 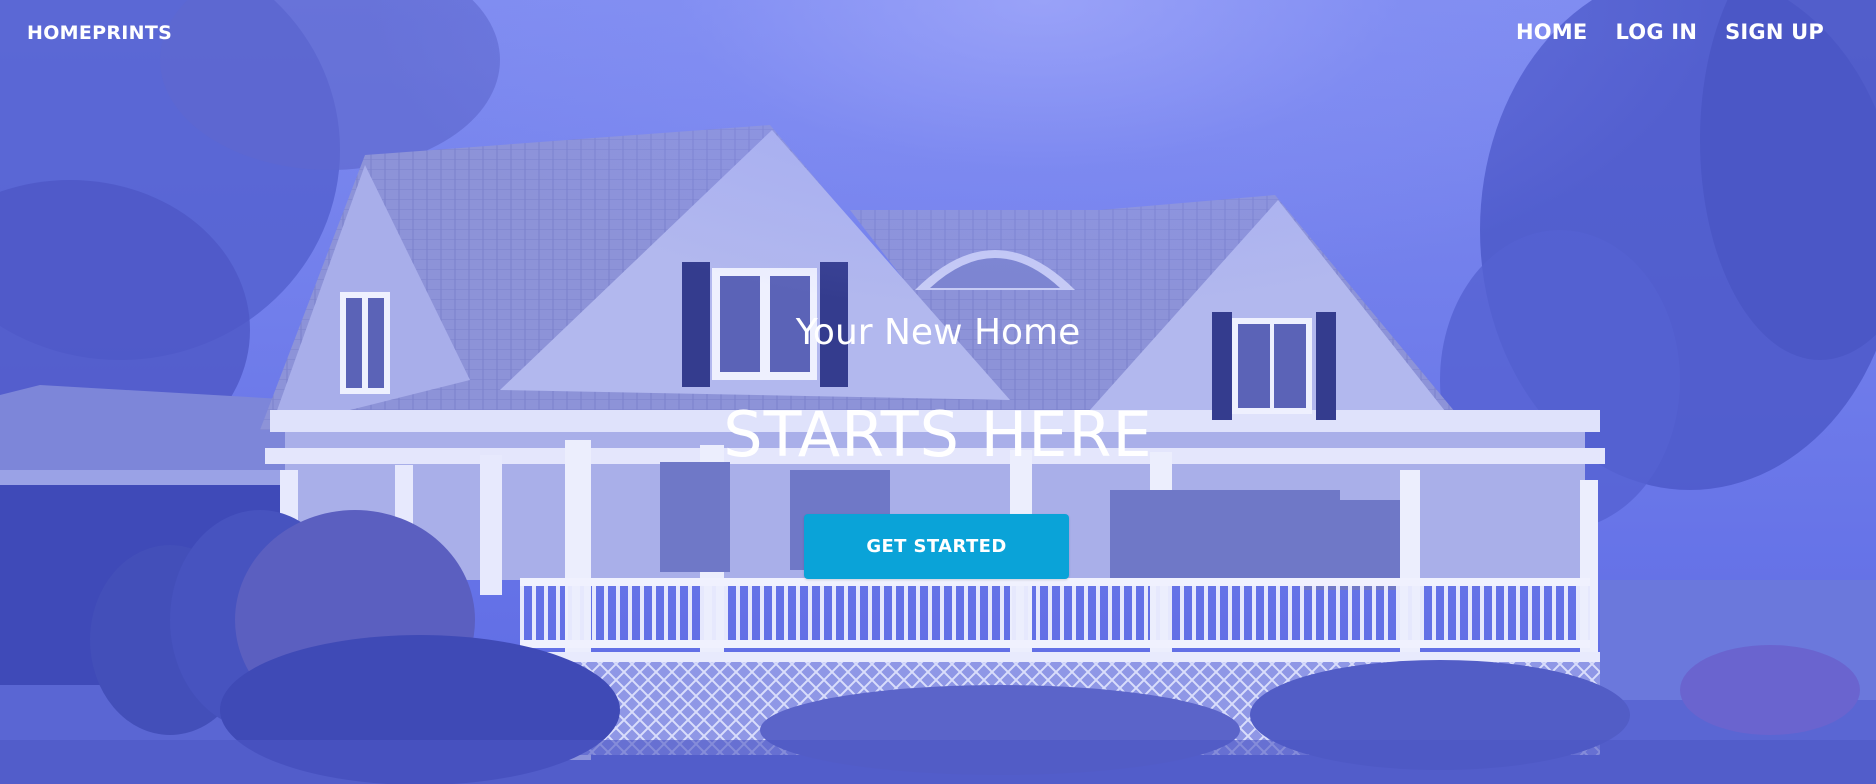 I want to click on hero-title: STARTS HERE, so click(x=938, y=434).